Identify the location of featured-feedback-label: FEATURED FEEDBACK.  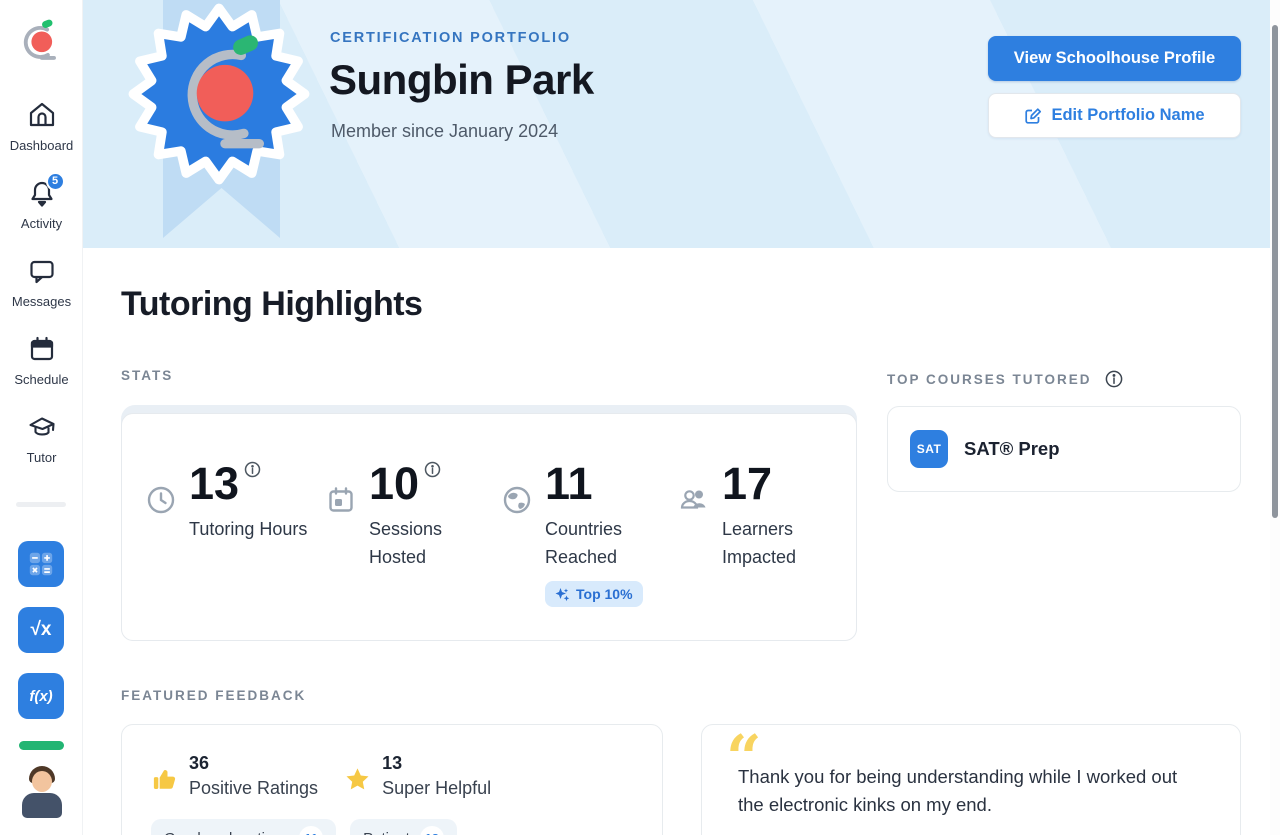
(214, 695).